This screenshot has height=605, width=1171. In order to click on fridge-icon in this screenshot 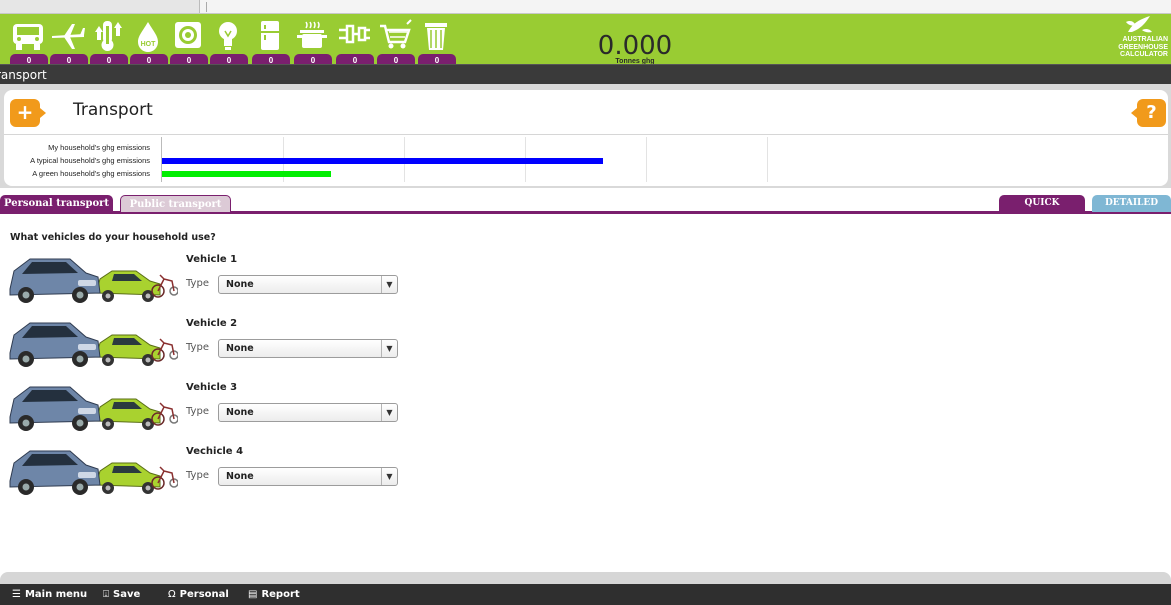, I will do `click(270, 35)`.